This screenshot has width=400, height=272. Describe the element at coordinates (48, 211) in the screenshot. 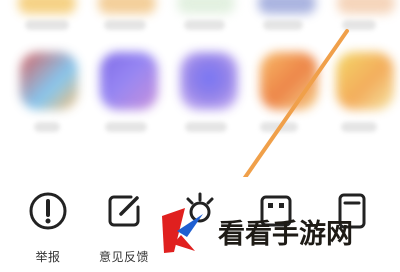

I see `alert-circle-icon` at that location.